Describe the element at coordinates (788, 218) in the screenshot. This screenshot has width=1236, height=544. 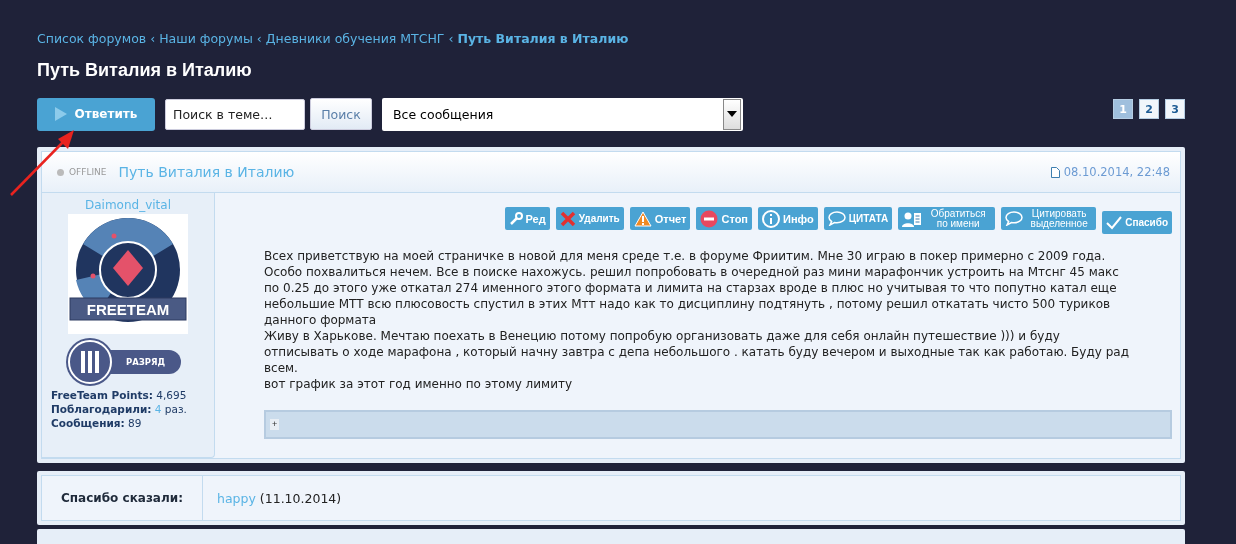
I see `info-button: Инфо` at that location.